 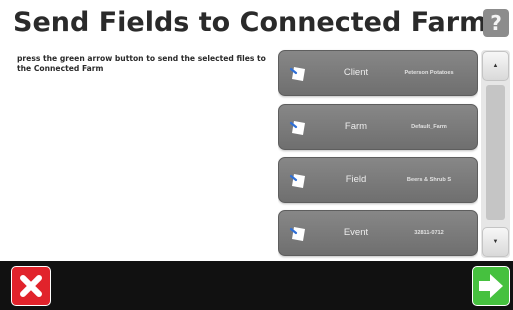 I want to click on close-icon, so click(x=31, y=286).